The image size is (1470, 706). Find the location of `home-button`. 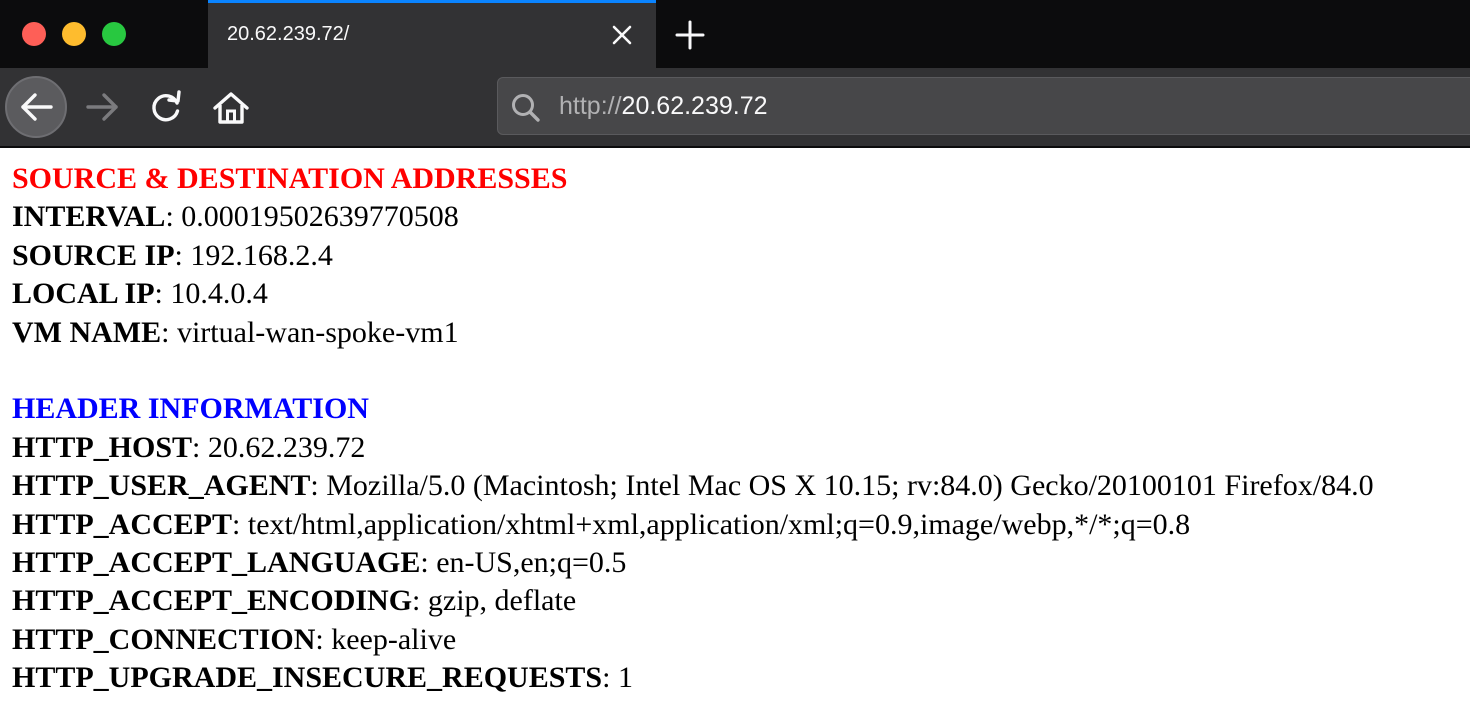

home-button is located at coordinates (231, 107).